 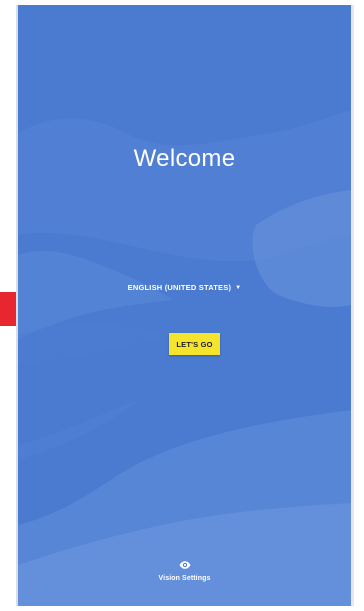 I want to click on language-selector-label: ENGLISH (UNITED STATES), so click(x=179, y=287).